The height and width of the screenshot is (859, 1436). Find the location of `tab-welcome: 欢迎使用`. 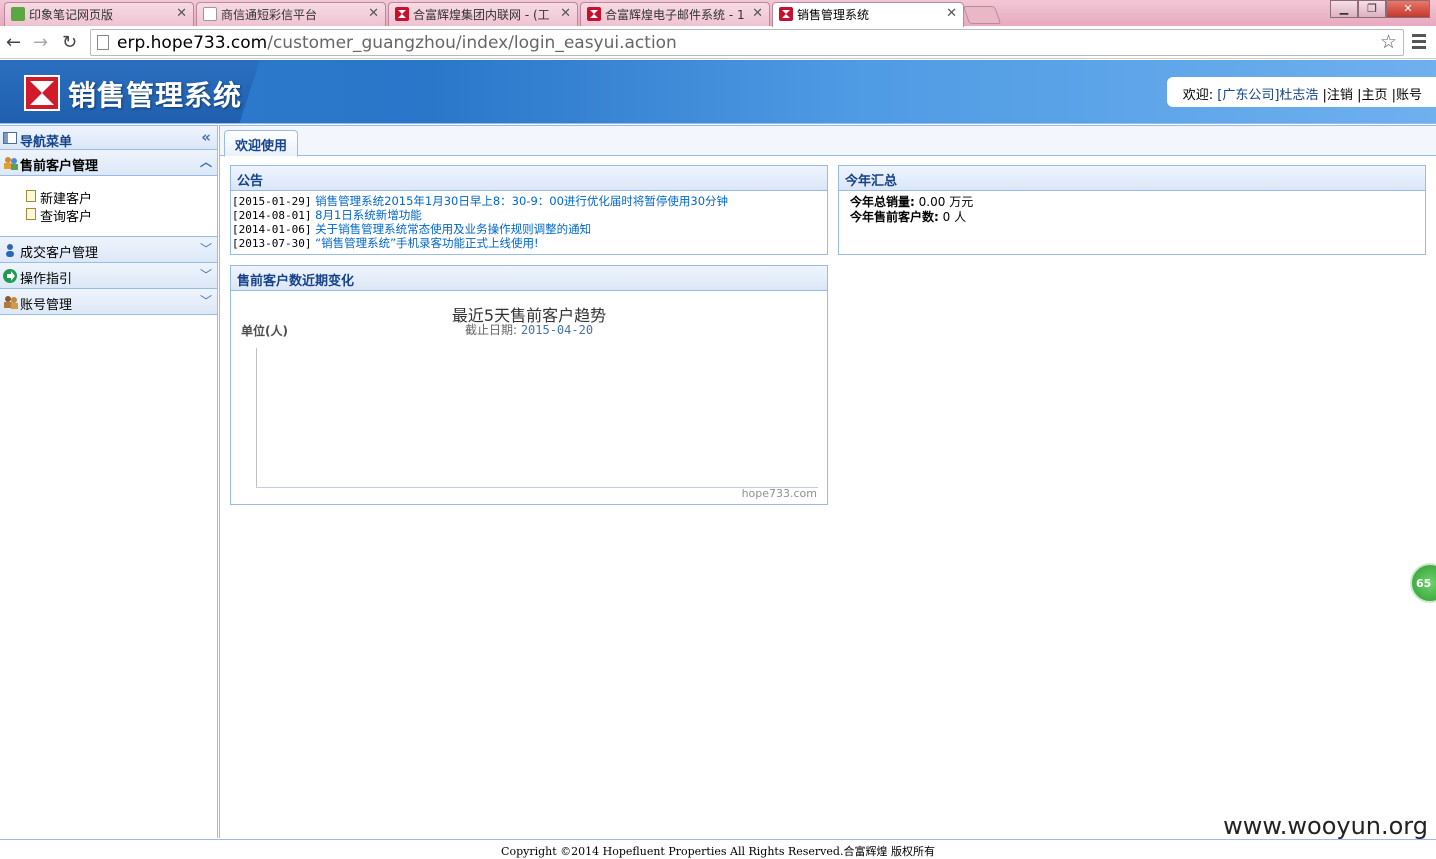

tab-welcome: 欢迎使用 is located at coordinates (261, 143).